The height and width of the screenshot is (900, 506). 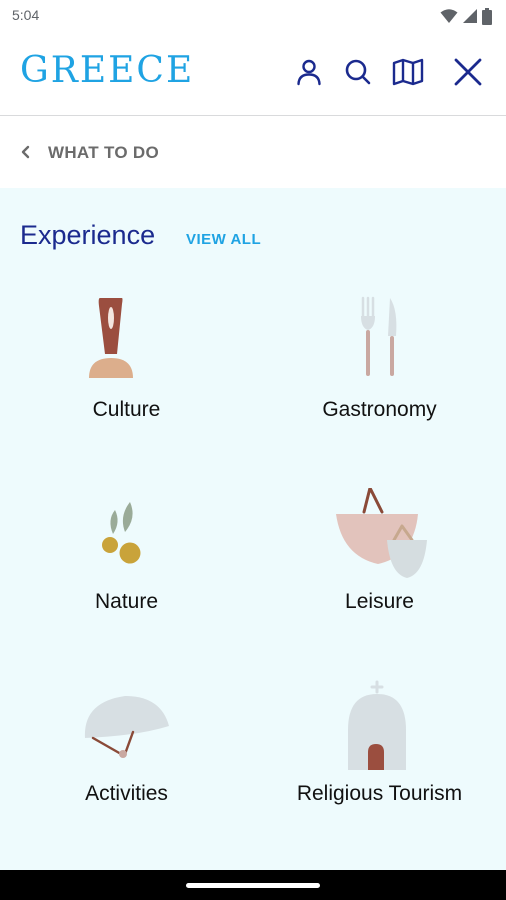 What do you see at coordinates (379, 601) in the screenshot?
I see `category-label: Leisure` at bounding box center [379, 601].